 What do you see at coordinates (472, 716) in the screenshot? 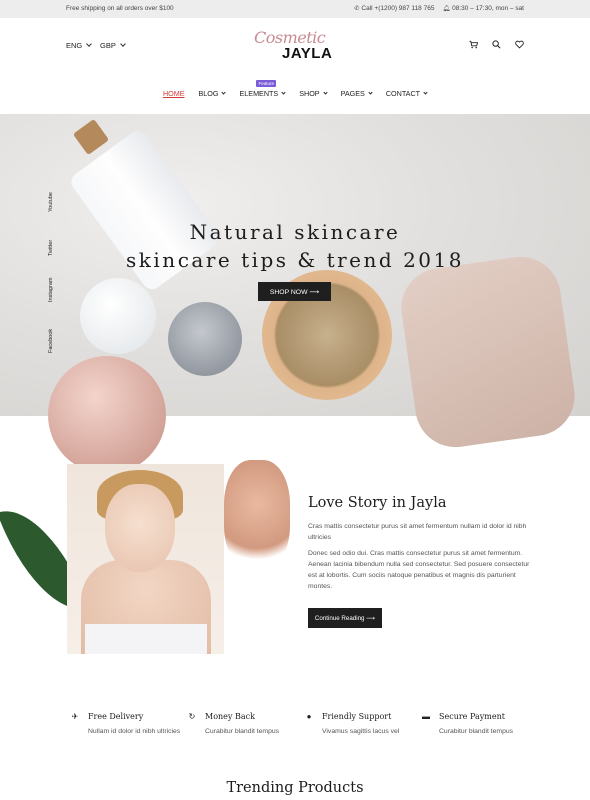
I see `feature-title: Secure Payment` at bounding box center [472, 716].